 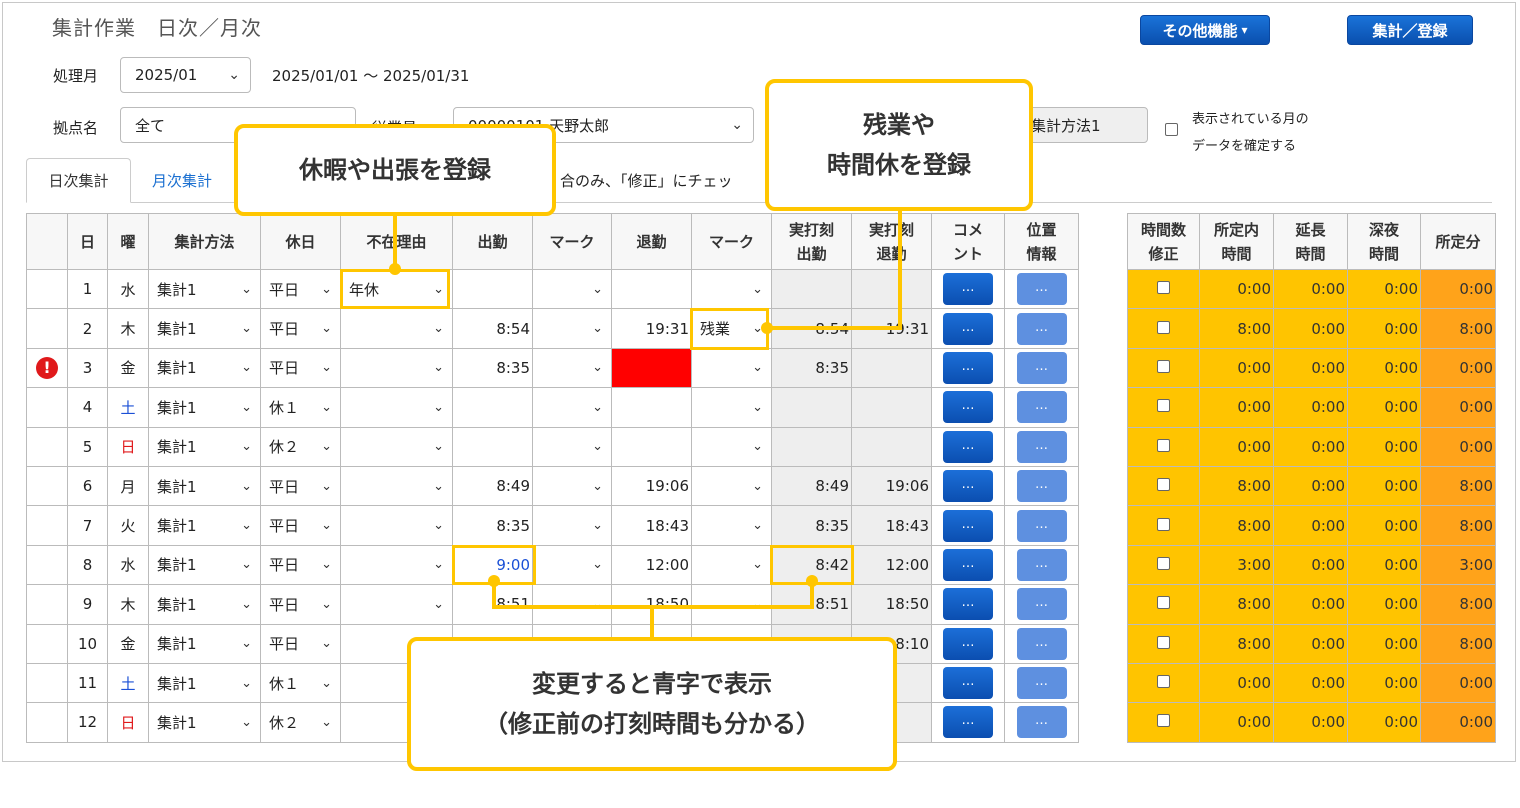 I want to click on tab-monthly: 月次集計, so click(x=182, y=180).